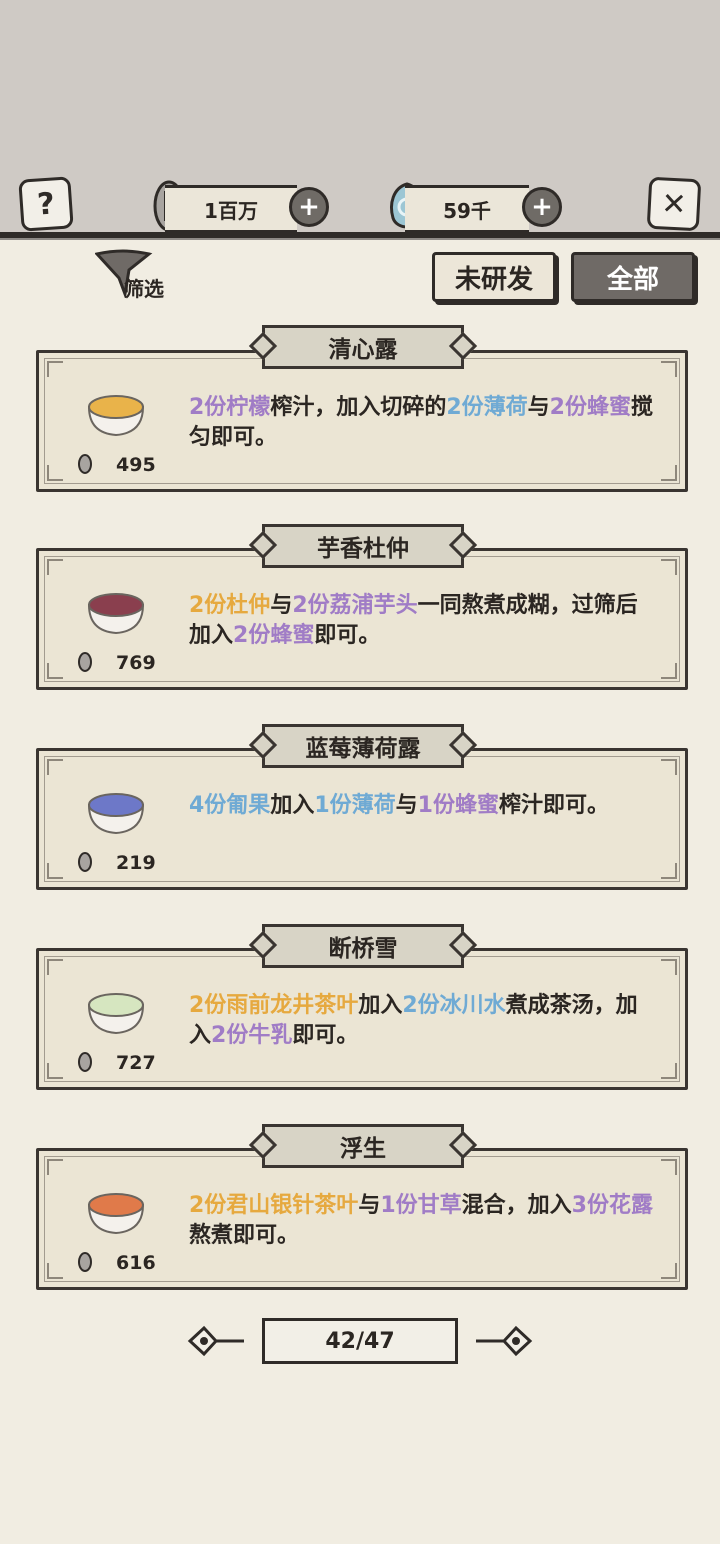  What do you see at coordinates (355, 605) in the screenshot?
I see `ingredient-text: 2份荔浦芋头` at bounding box center [355, 605].